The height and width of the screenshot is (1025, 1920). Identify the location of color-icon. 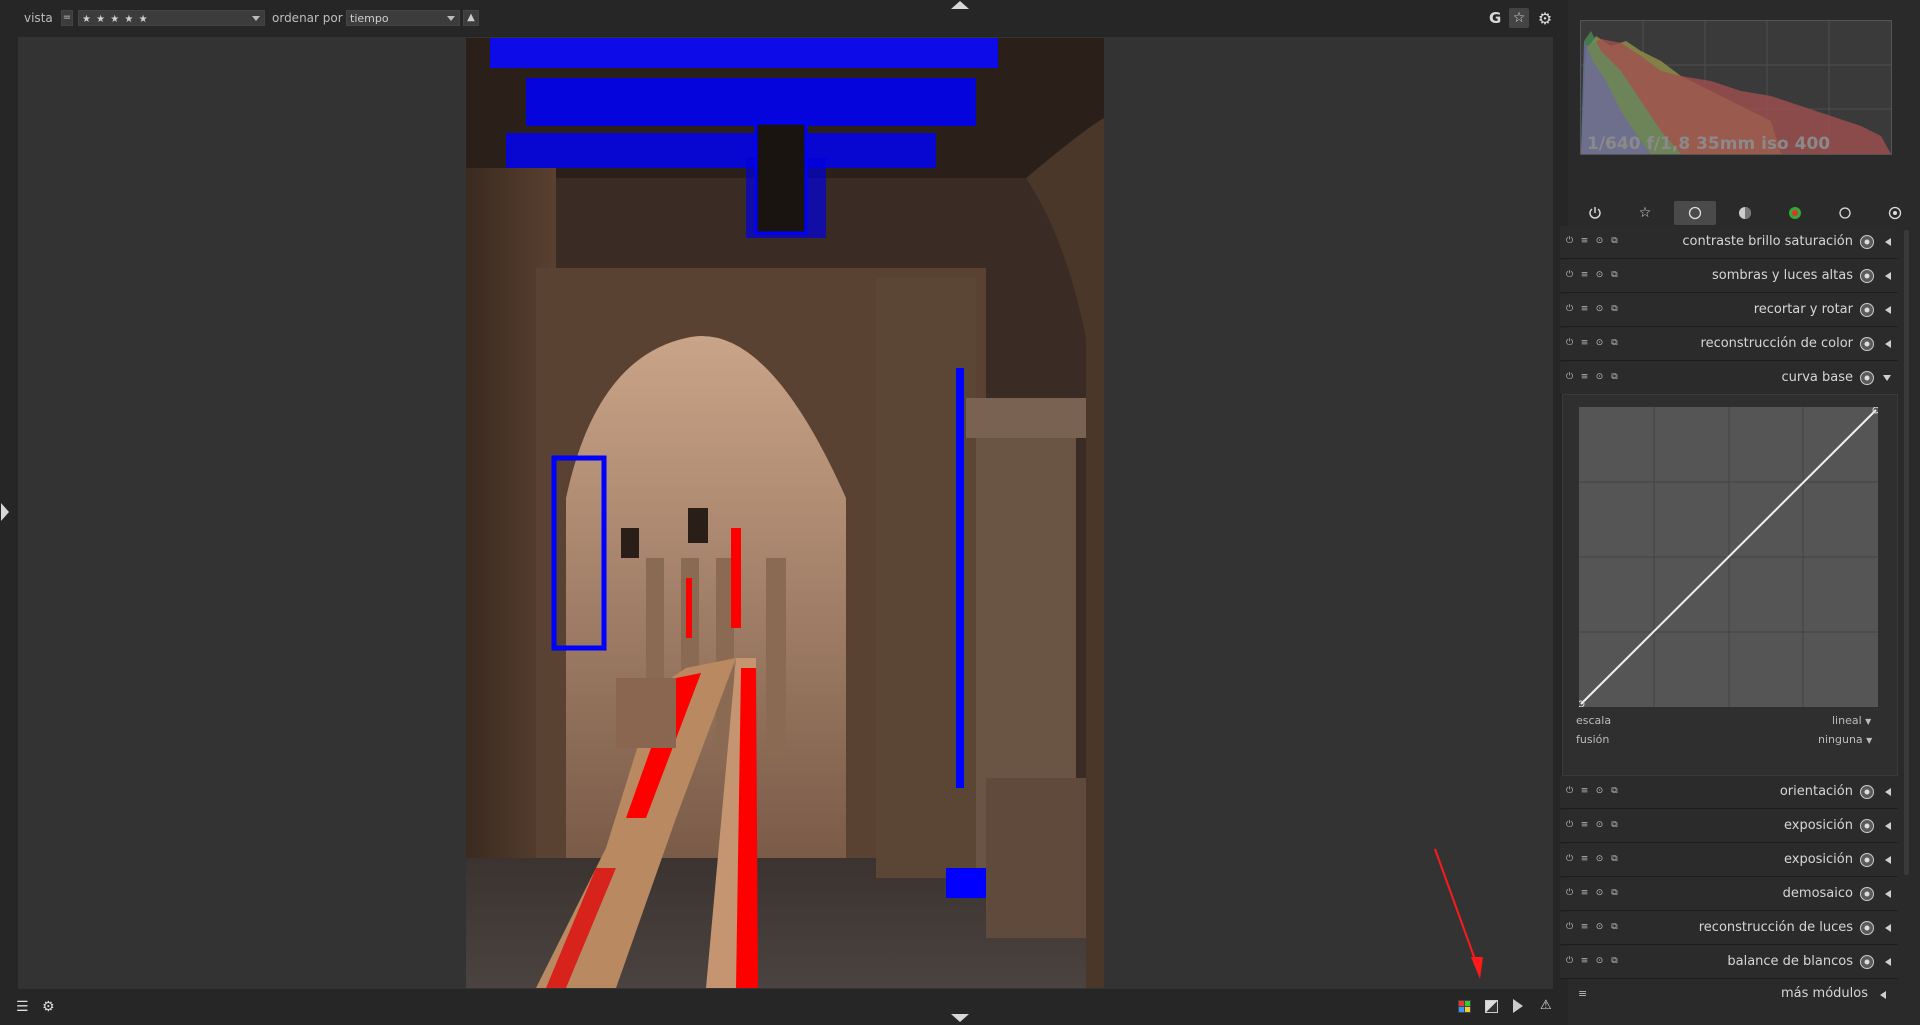
(1795, 213).